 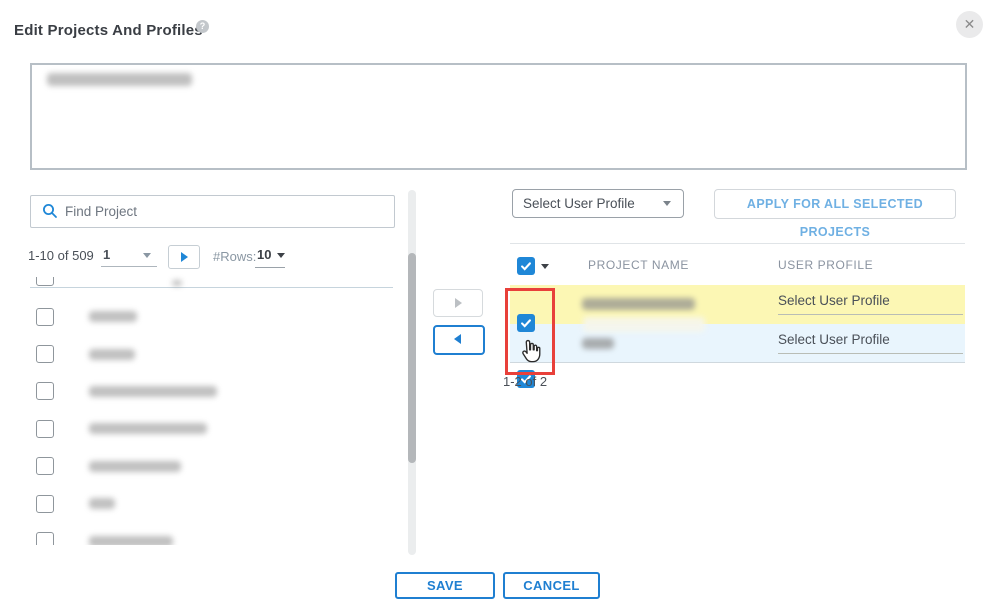 I want to click on user-profile-dropdown: Select User Profile, so click(x=598, y=203).